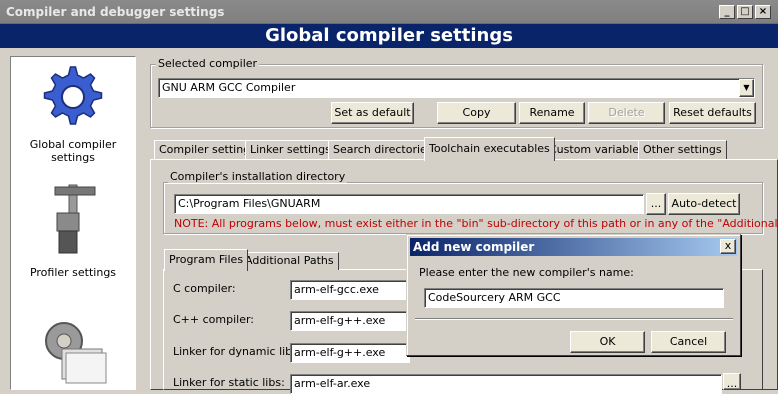 Image resolution: width=778 pixels, height=394 pixels. What do you see at coordinates (526, 272) in the screenshot?
I see `dialog-prompt: Please enter the new compiler's name:` at bounding box center [526, 272].